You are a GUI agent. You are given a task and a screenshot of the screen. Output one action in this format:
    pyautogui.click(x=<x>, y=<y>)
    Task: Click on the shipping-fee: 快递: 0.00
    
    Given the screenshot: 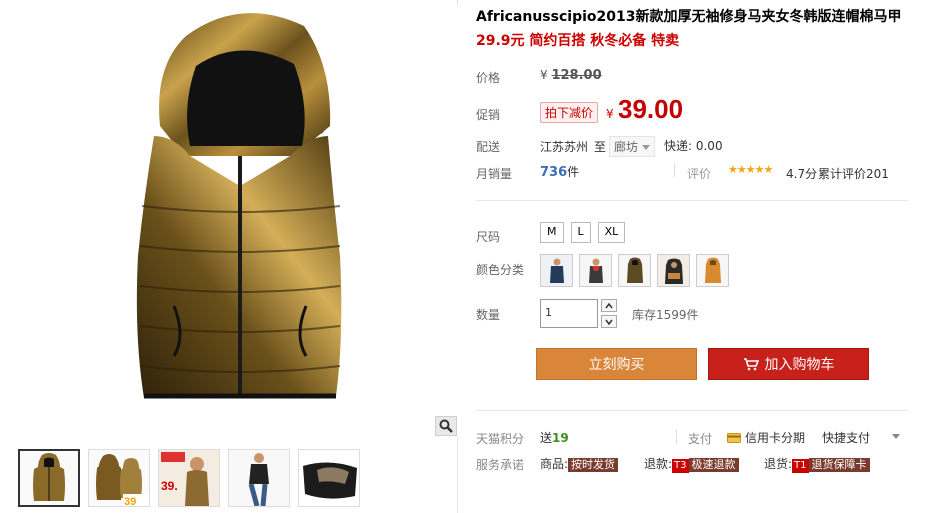 What is the action you would take?
    pyautogui.click(x=693, y=146)
    